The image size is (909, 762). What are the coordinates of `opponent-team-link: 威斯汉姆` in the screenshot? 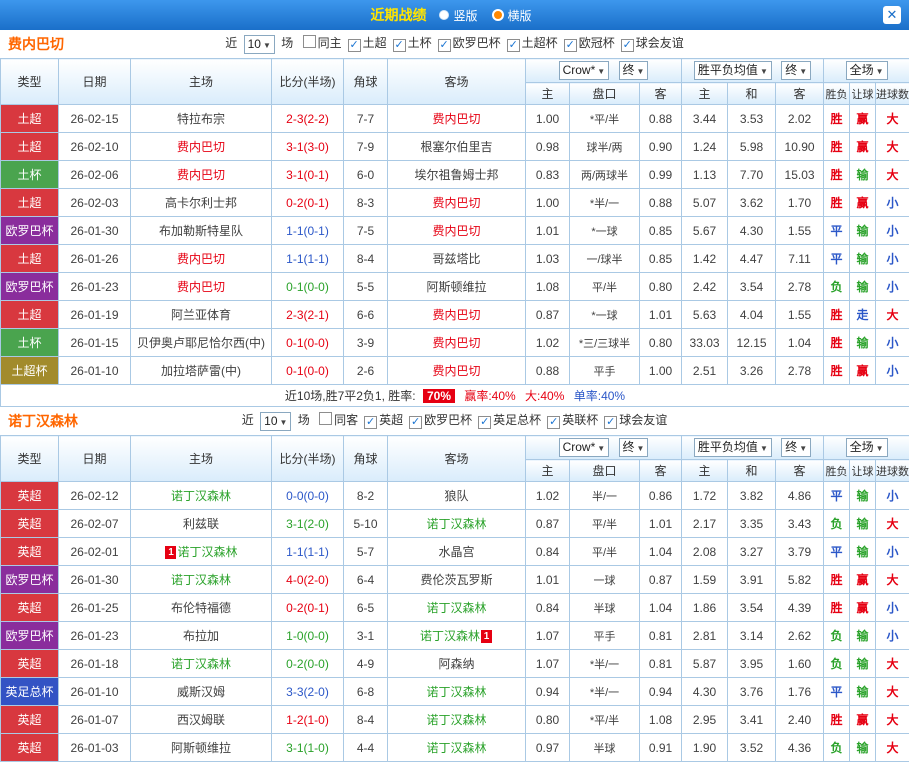 It's located at (201, 692).